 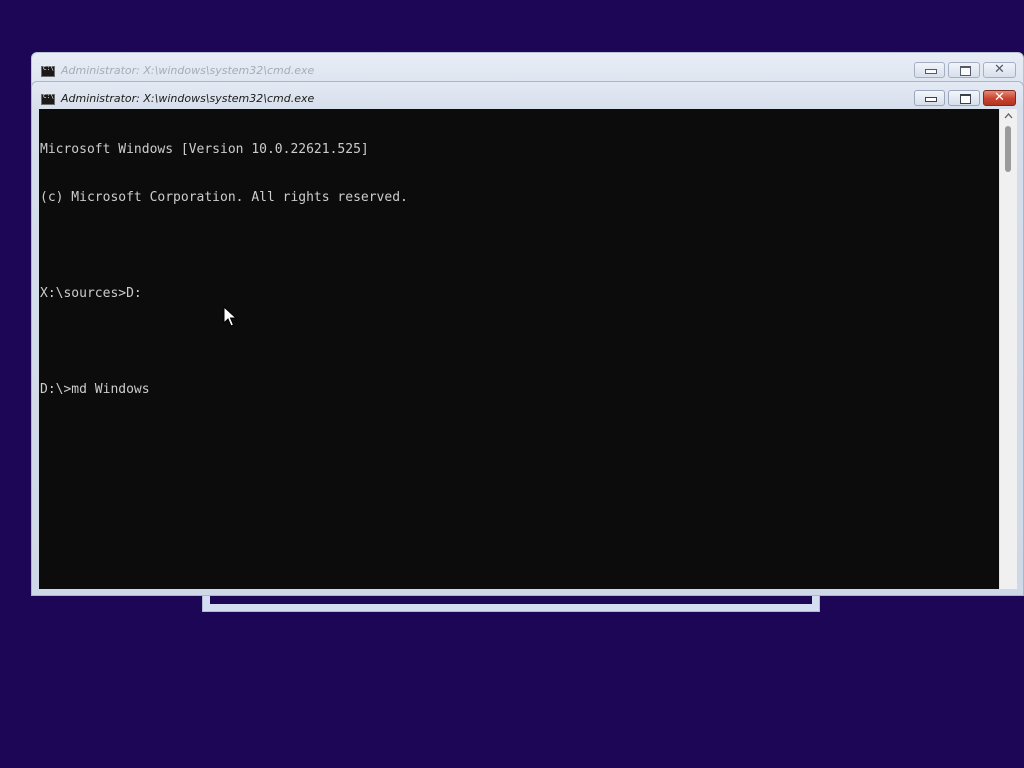 I want to click on minimize-button, so click(x=929, y=98).